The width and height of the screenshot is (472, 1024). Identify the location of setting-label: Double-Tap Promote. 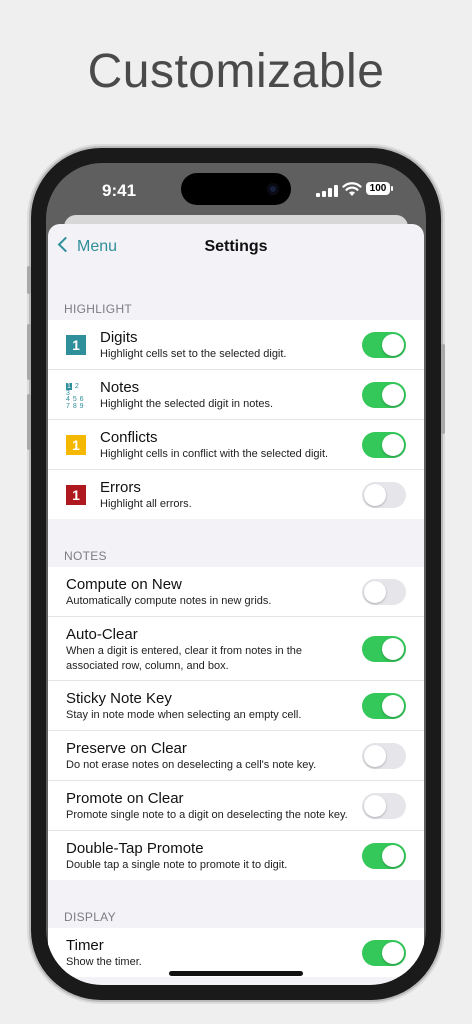
(135, 848).